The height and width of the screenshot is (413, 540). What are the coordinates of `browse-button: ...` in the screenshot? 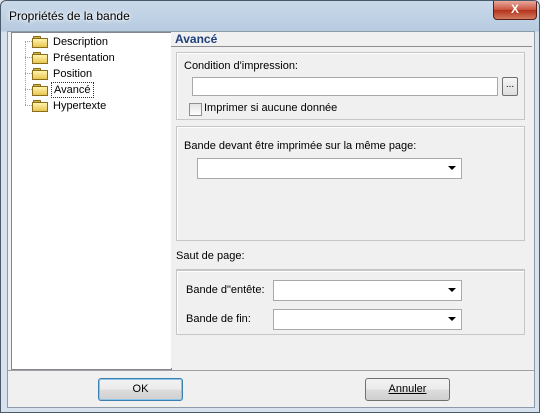 It's located at (510, 86).